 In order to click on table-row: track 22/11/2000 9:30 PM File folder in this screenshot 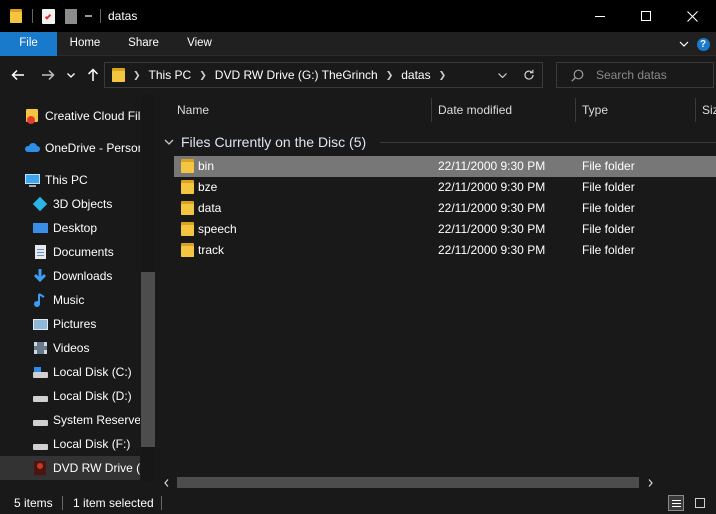, I will do `click(445, 250)`.